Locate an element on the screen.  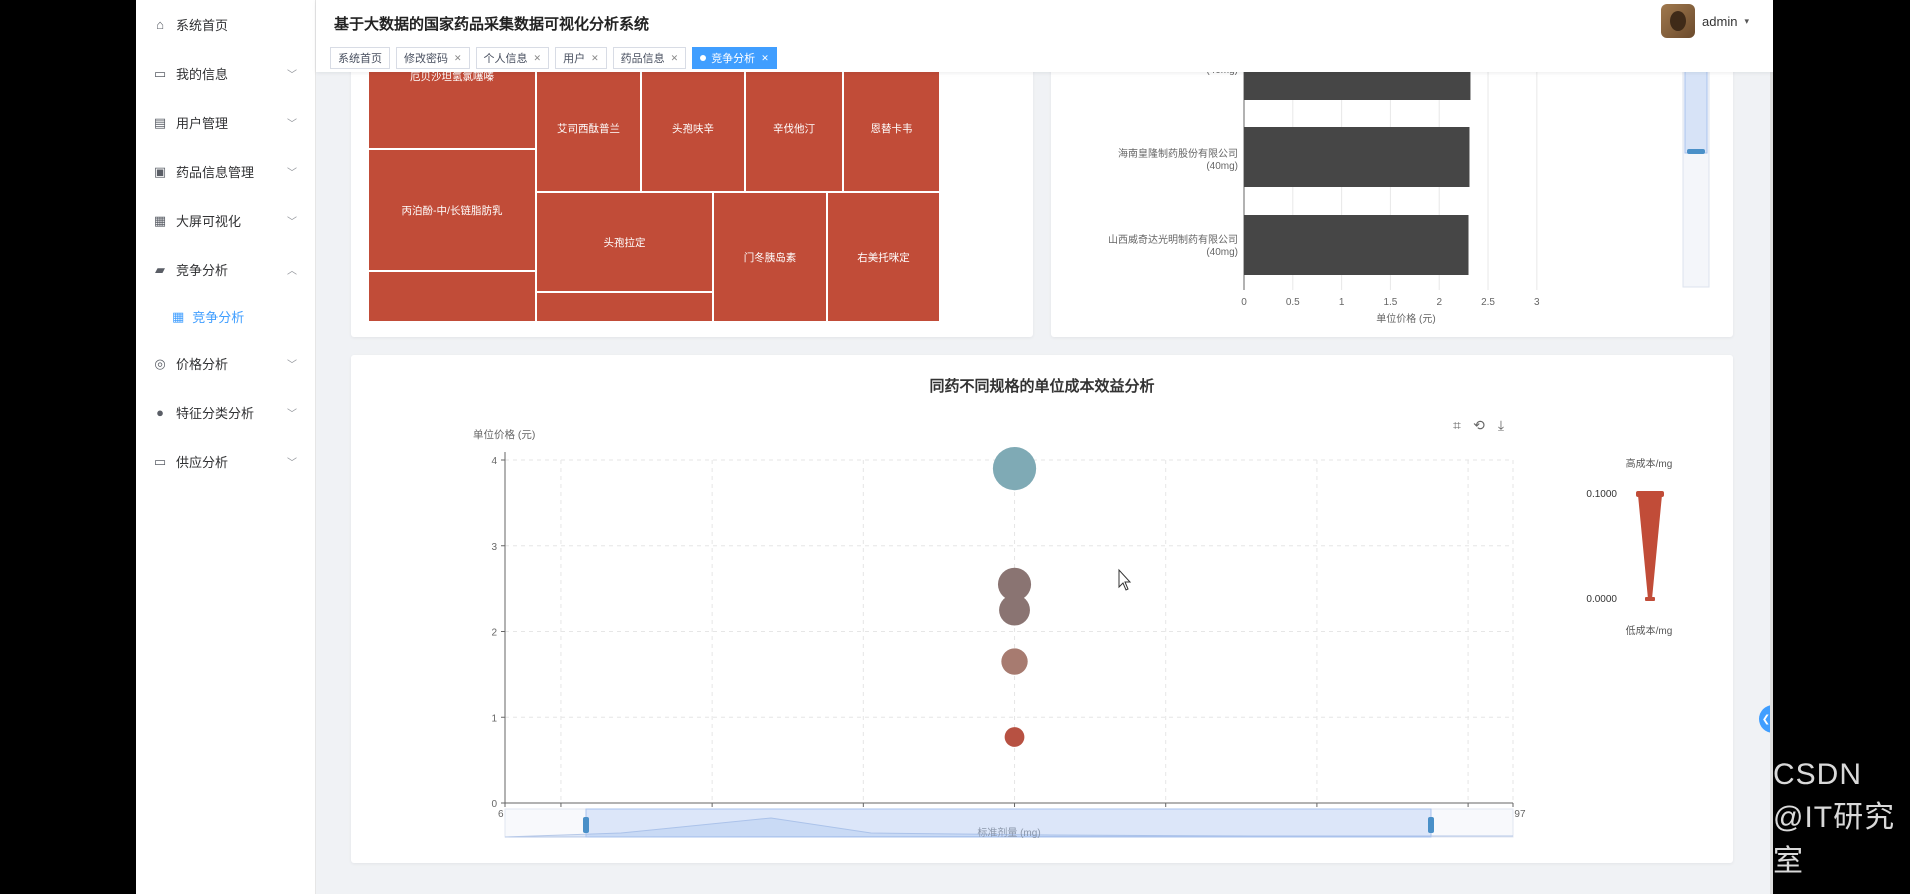
user-menu: admin ▾ is located at coordinates (1705, 21).